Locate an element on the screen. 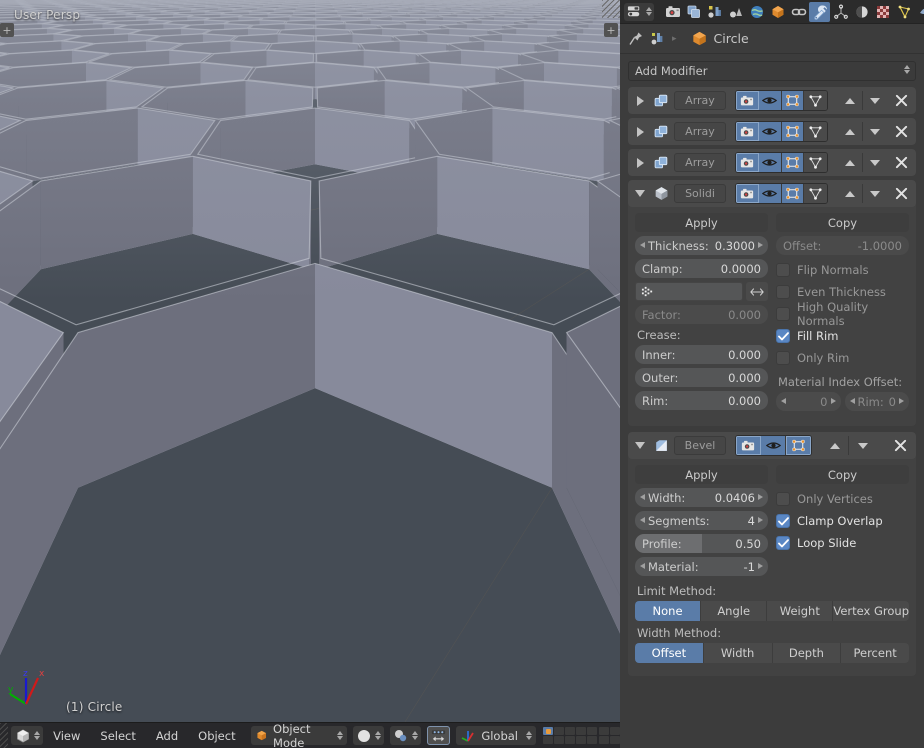 This screenshot has width=924, height=748. interaction-mode-selector: Object Mode is located at coordinates (299, 735).